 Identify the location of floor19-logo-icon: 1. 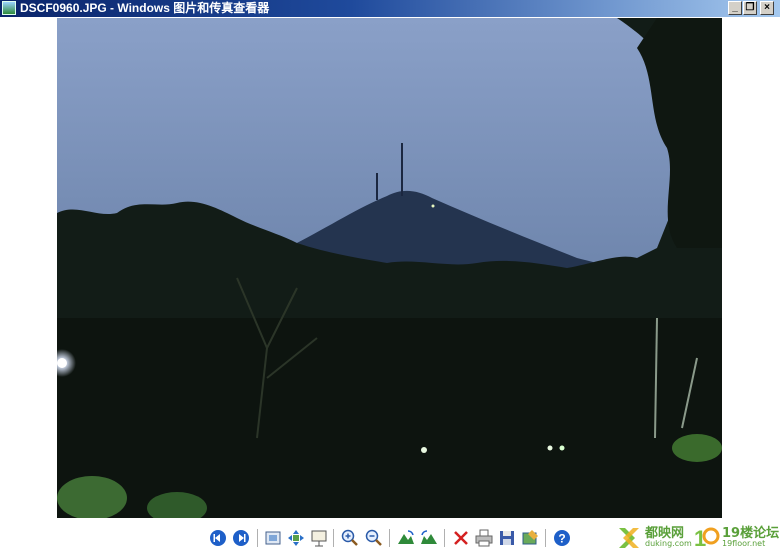
(707, 538).